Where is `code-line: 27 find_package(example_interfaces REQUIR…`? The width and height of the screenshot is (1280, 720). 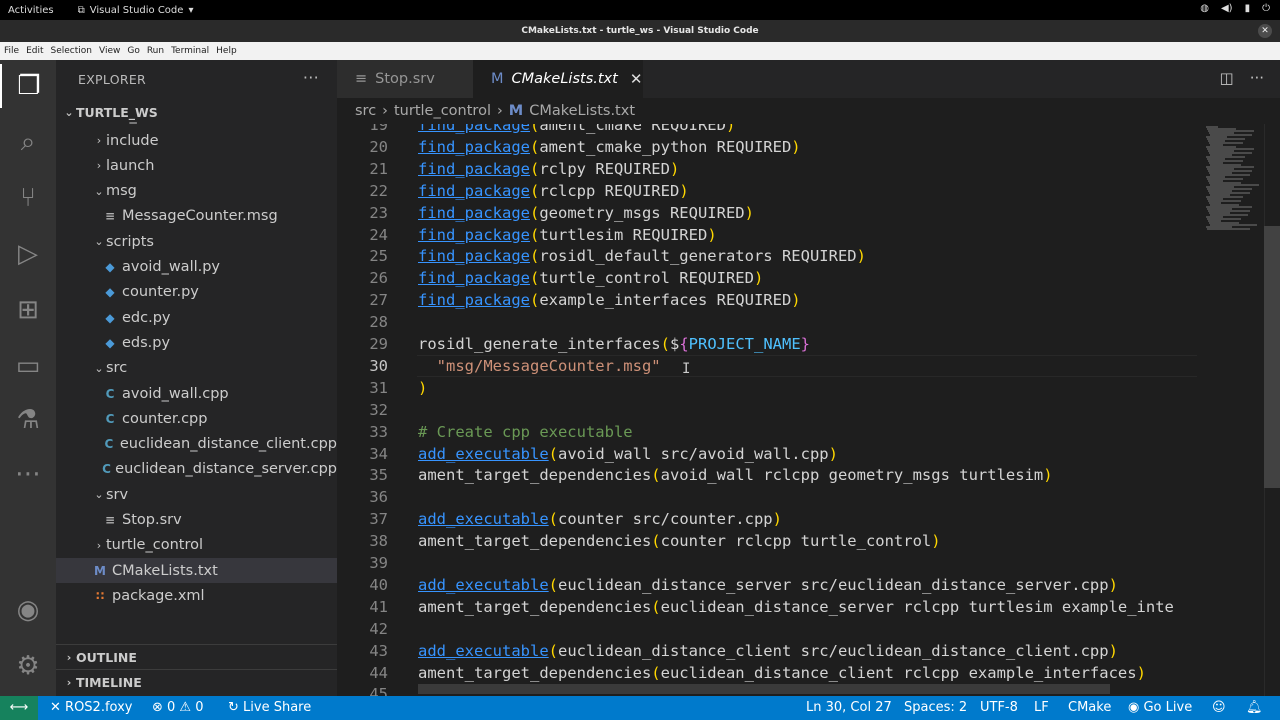
code-line: 27 find_package(example_interfaces REQUIR… is located at coordinates (768, 300).